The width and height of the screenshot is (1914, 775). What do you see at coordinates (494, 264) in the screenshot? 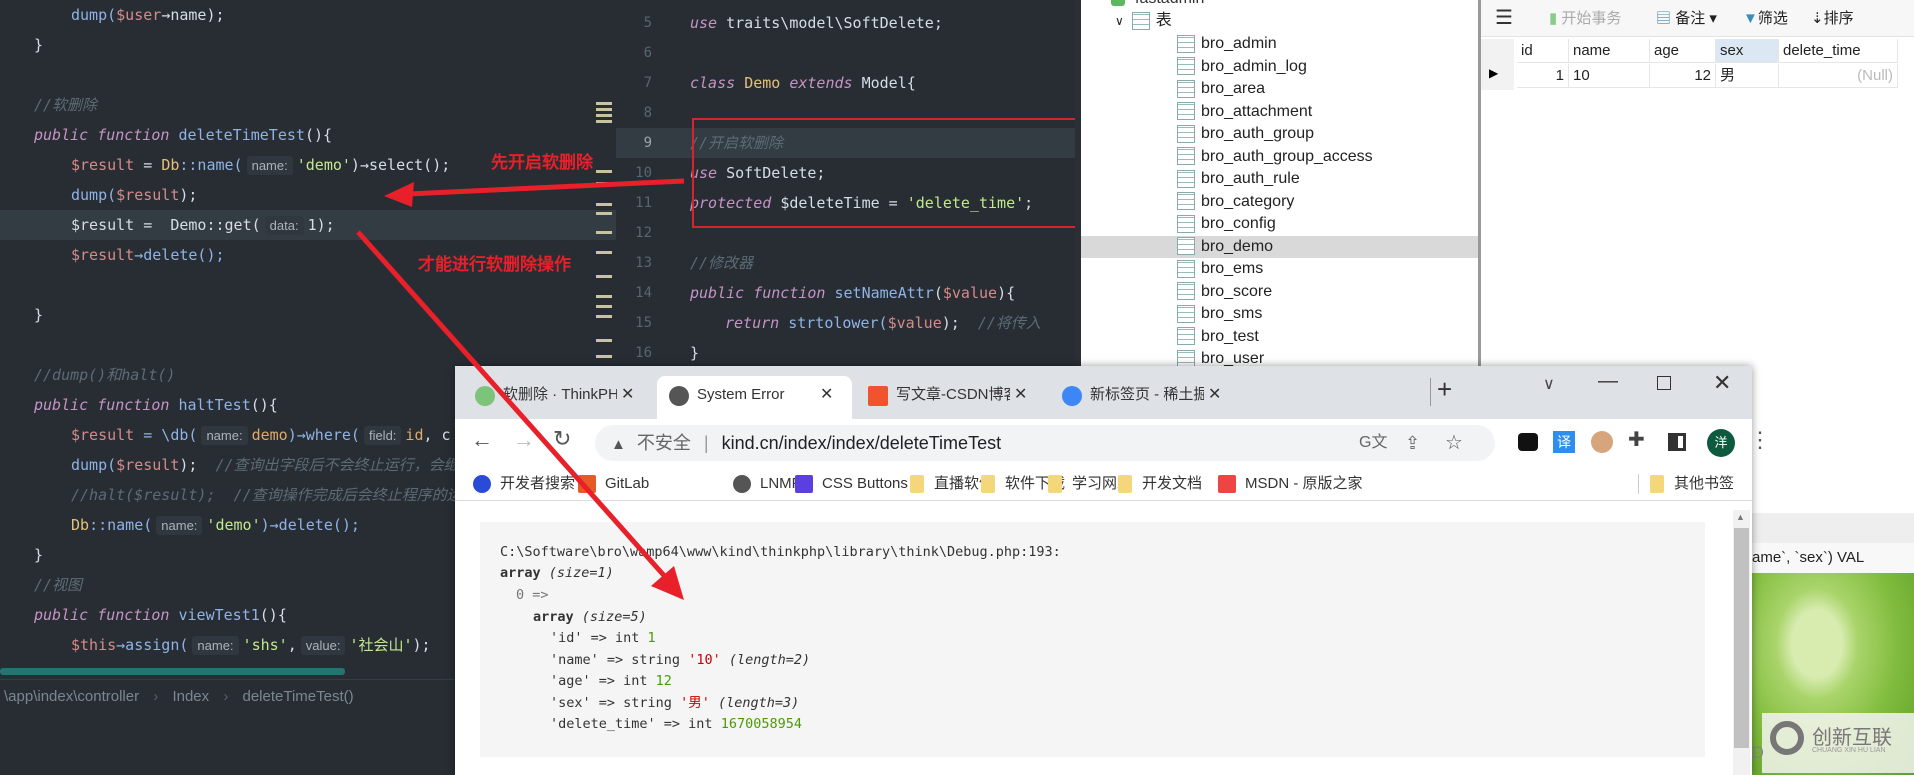
I see `annotation-soft-delete-operation: 才能进行软删除操作` at bounding box center [494, 264].